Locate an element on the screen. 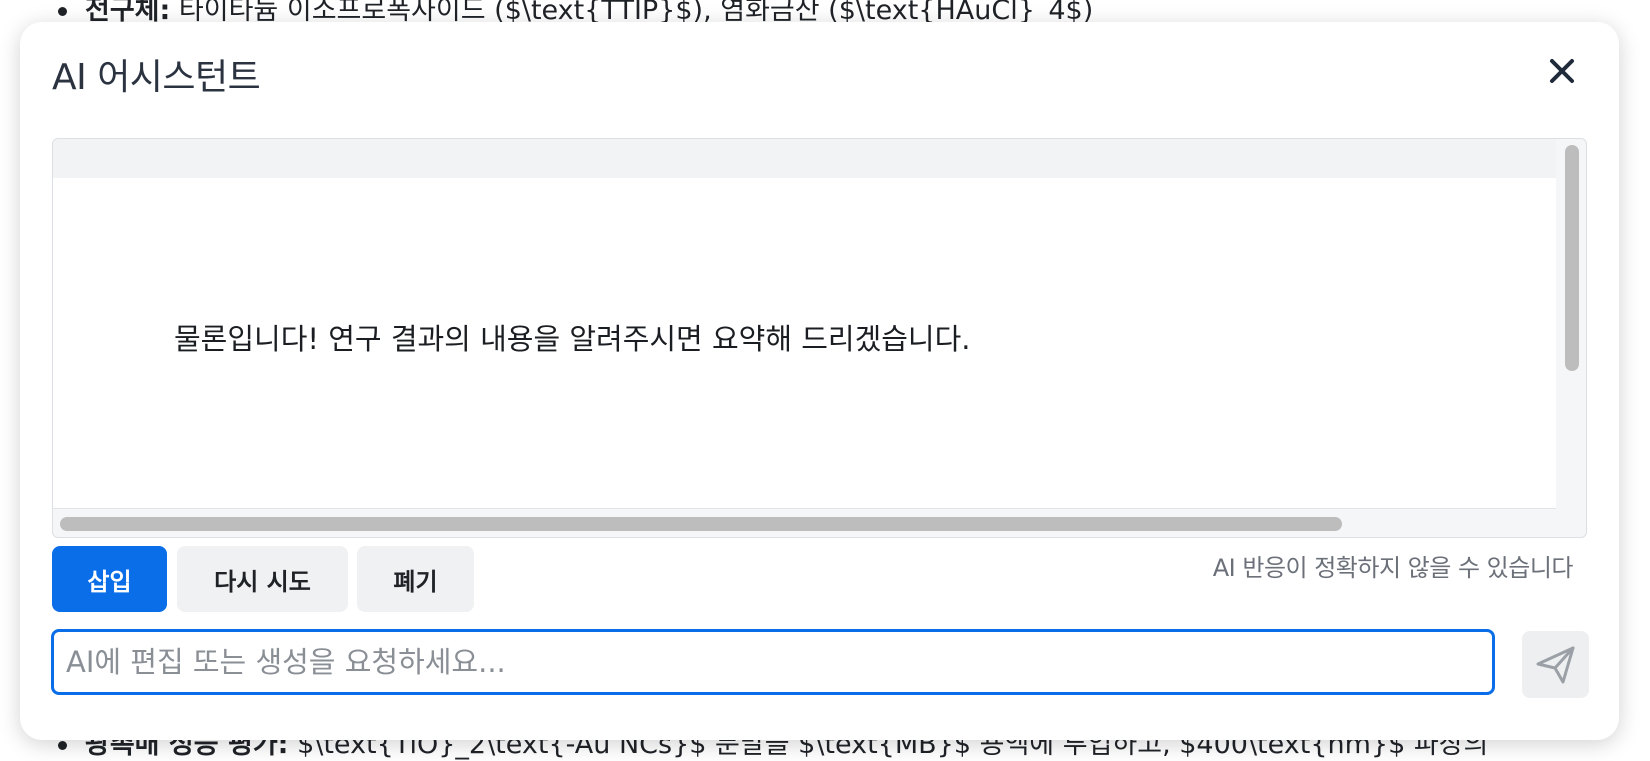 Image resolution: width=1650 pixels, height=761 pixels. send-button is located at coordinates (1555, 664).